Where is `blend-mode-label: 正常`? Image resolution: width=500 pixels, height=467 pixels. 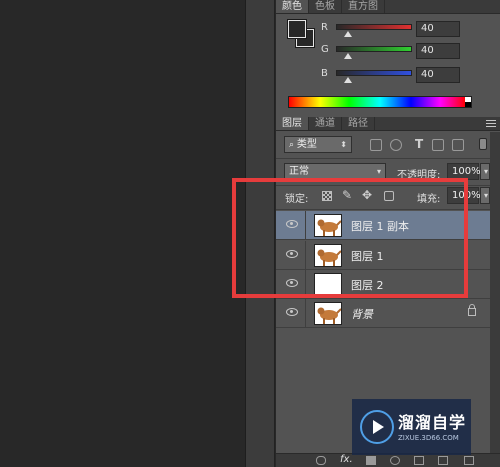 blend-mode-label: 正常 is located at coordinates (299, 171).